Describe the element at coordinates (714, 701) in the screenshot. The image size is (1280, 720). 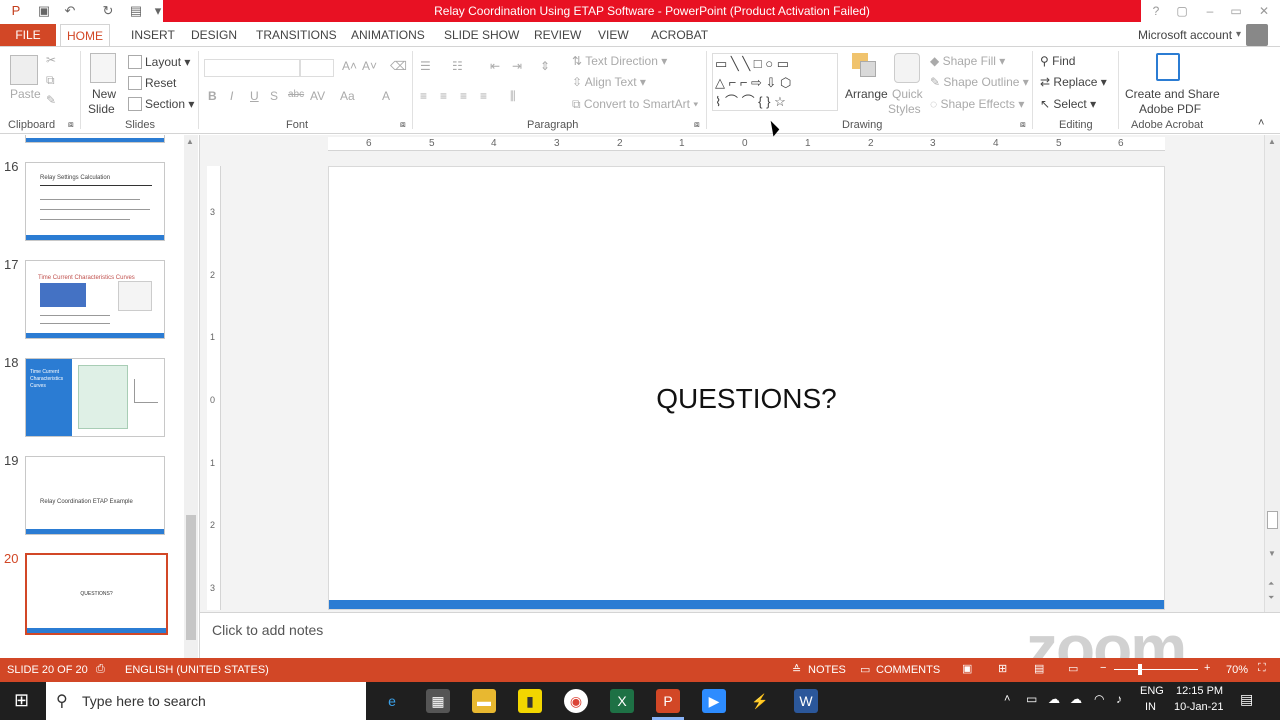
I see `zoom-app-icon: ▶` at that location.